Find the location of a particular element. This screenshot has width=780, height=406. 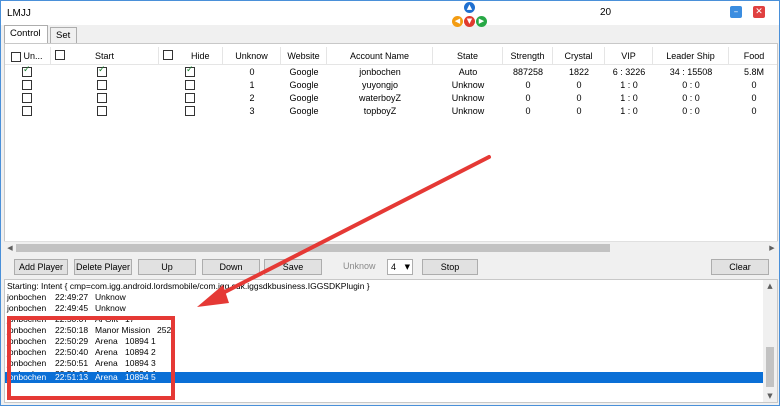

log-time: 22:49:45 is located at coordinates (72, 308).